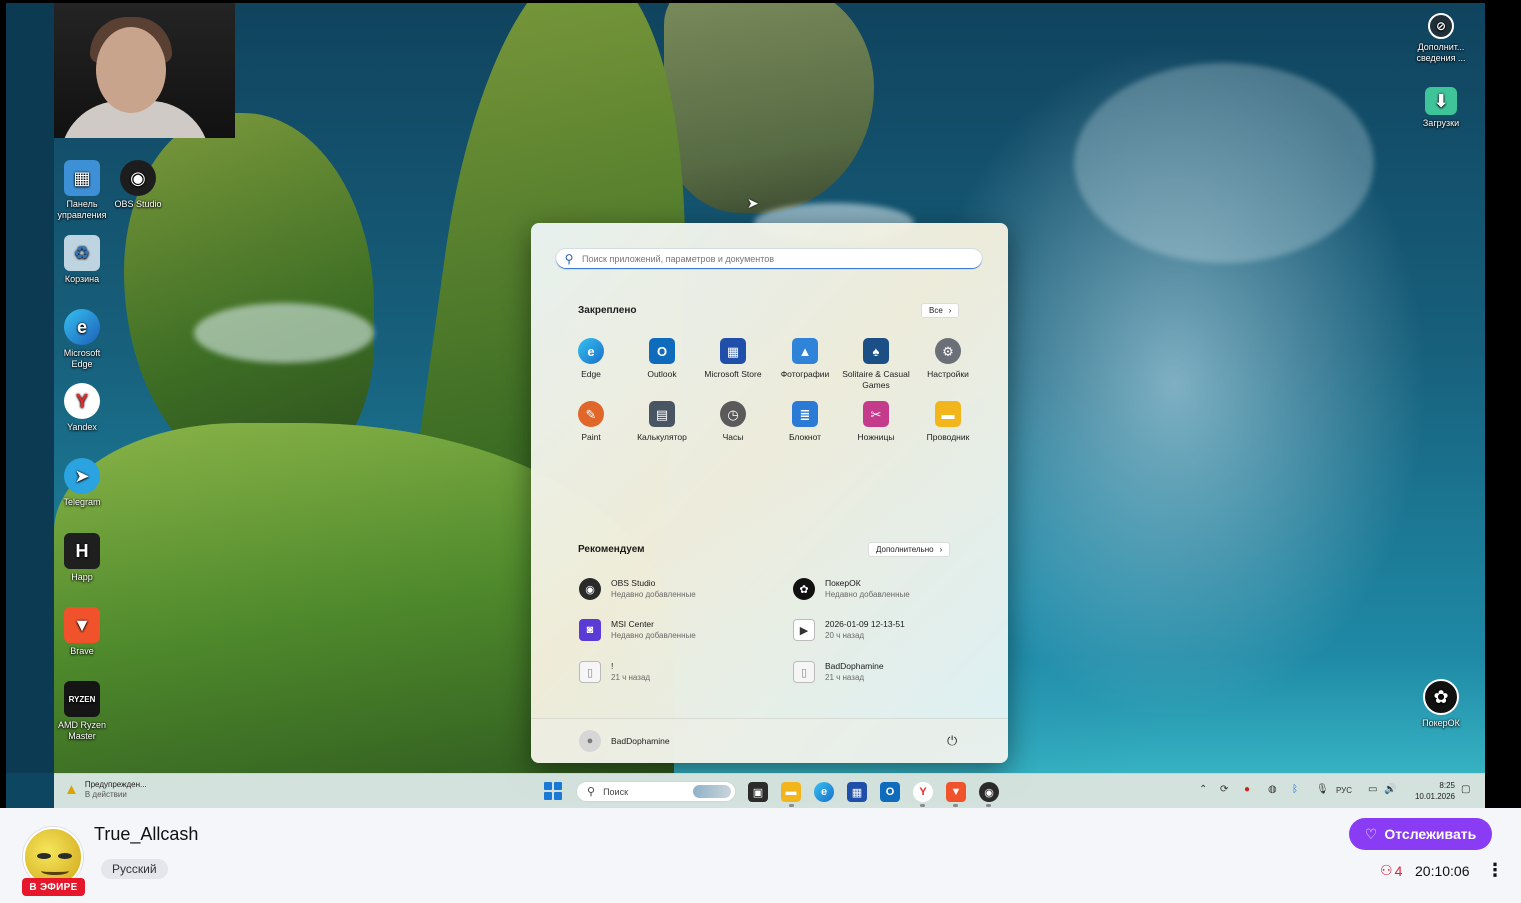 This screenshot has width=1521, height=903. What do you see at coordinates (146, 834) in the screenshot?
I see `channel-name: True_Allcash` at bounding box center [146, 834].